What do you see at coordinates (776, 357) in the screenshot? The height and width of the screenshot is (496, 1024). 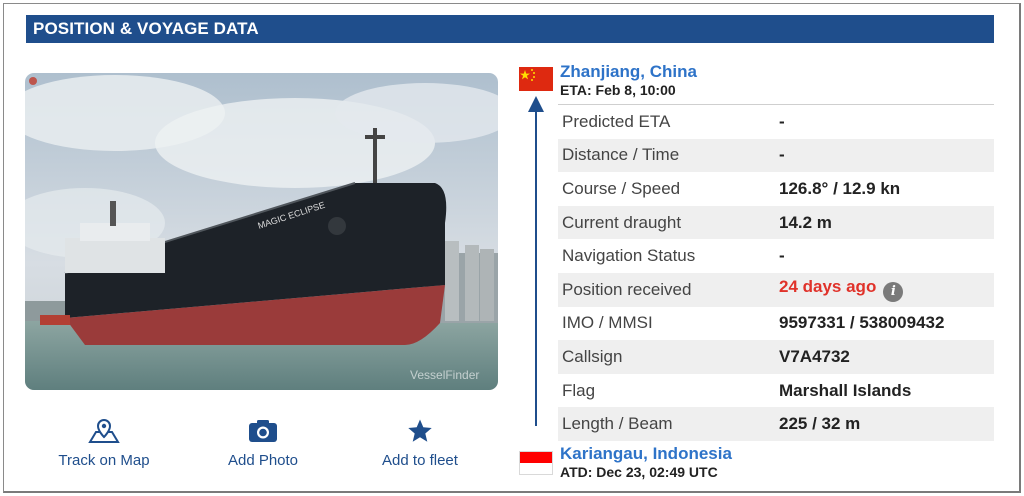 I see `table-row: Callsign V7A4732` at bounding box center [776, 357].